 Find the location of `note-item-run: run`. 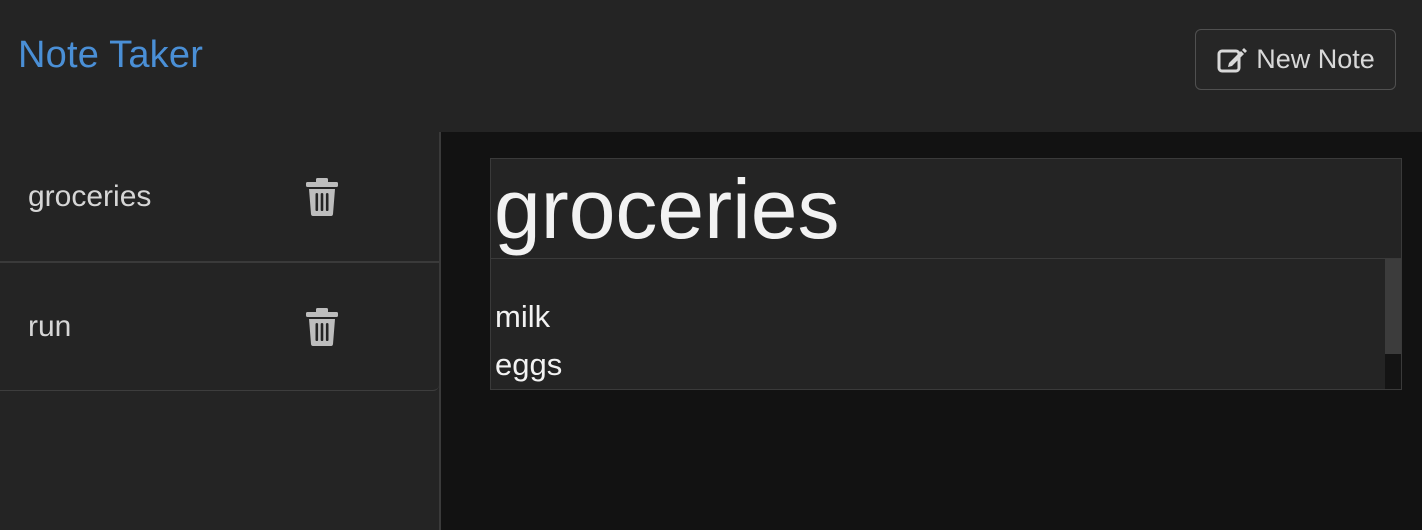

note-item-run: run is located at coordinates (219, 325).